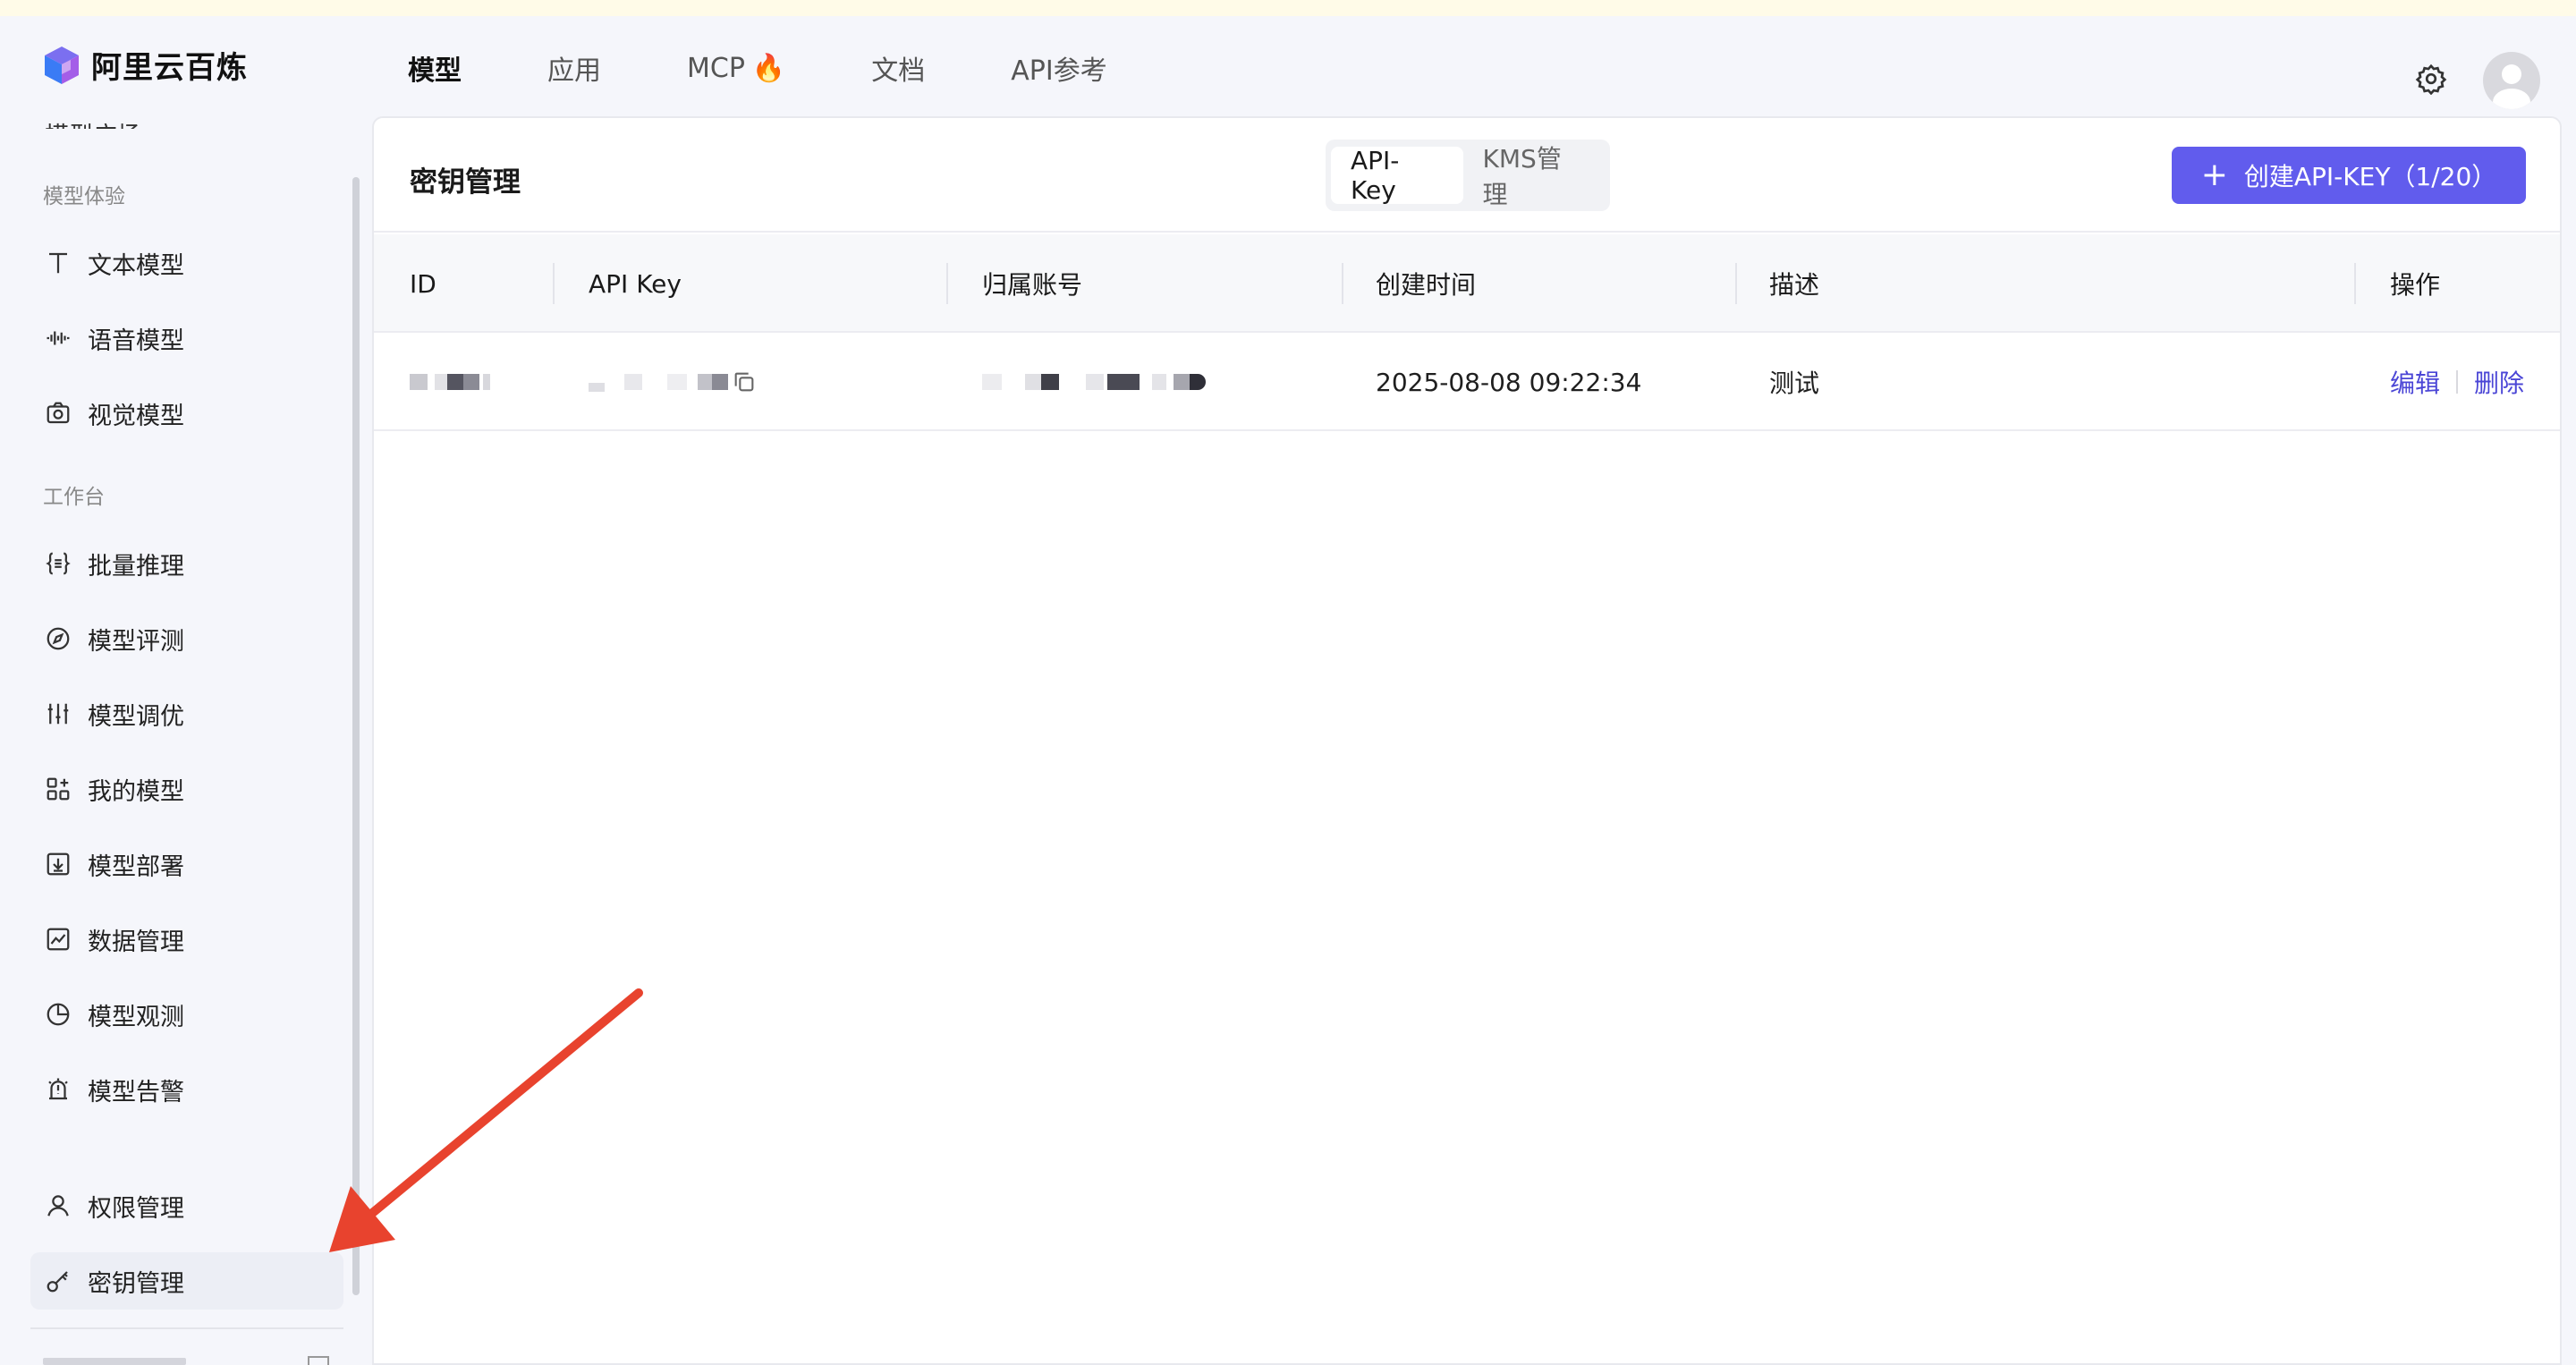 The width and height of the screenshot is (2576, 1365). Describe the element at coordinates (800, 68) in the screenshot. I see `top-nav: 模型 应用 MCP 🔥 文档 API参考` at that location.